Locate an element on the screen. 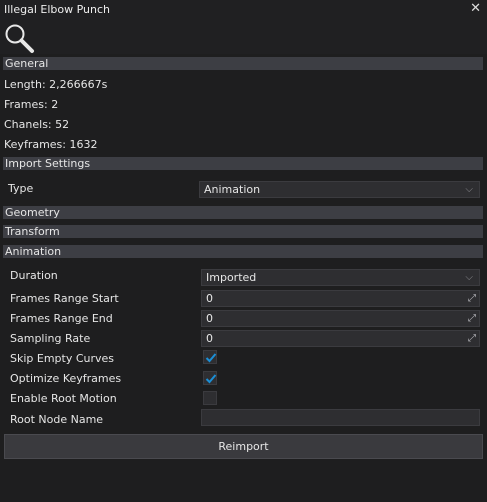 The height and width of the screenshot is (502, 487). close-icon: ✕ is located at coordinates (475, 8).